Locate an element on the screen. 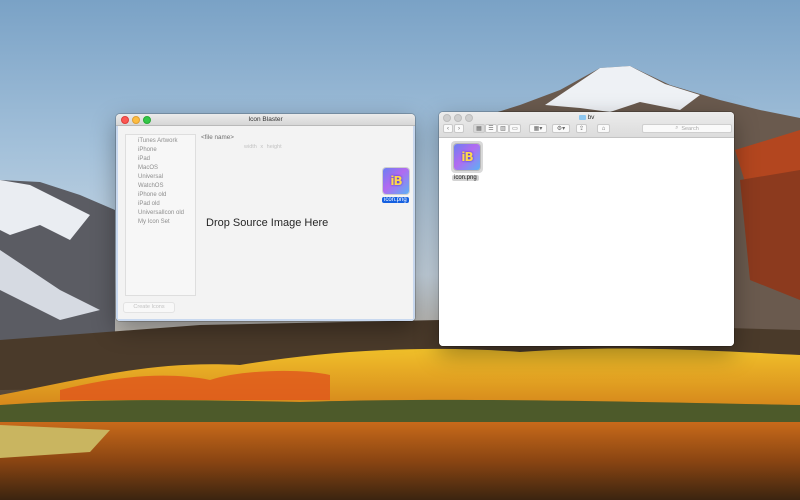 This screenshot has height=500, width=800. action-button: ⚙▾ is located at coordinates (561, 128).